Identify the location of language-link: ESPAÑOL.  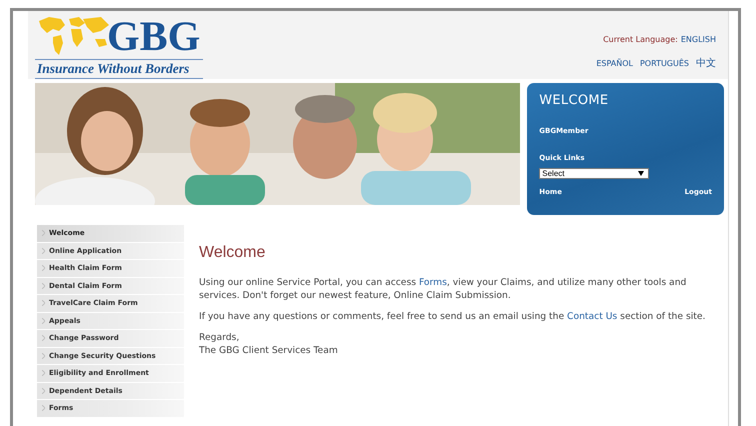
(614, 63).